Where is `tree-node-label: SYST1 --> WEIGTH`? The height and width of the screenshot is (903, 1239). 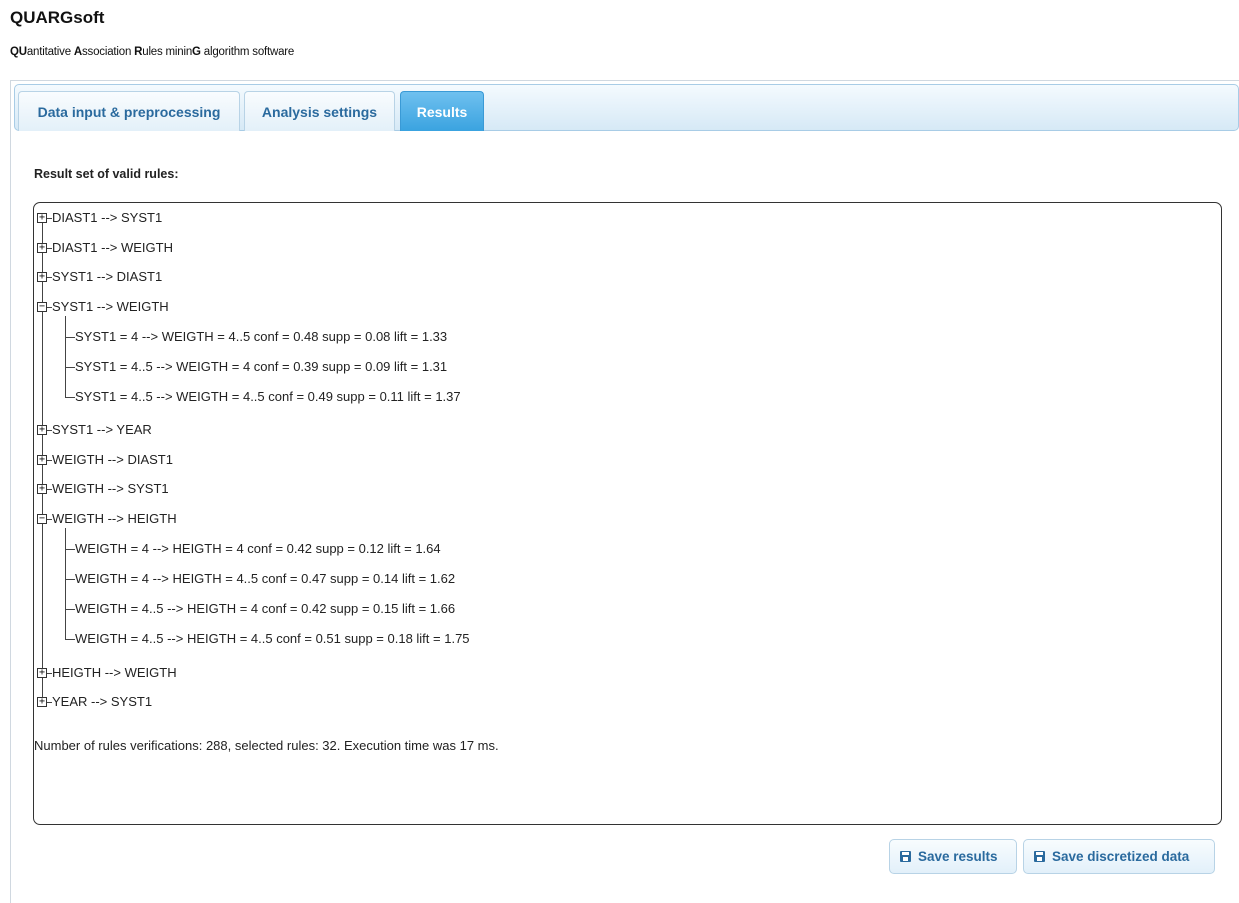 tree-node-label: SYST1 --> WEIGTH is located at coordinates (110, 306).